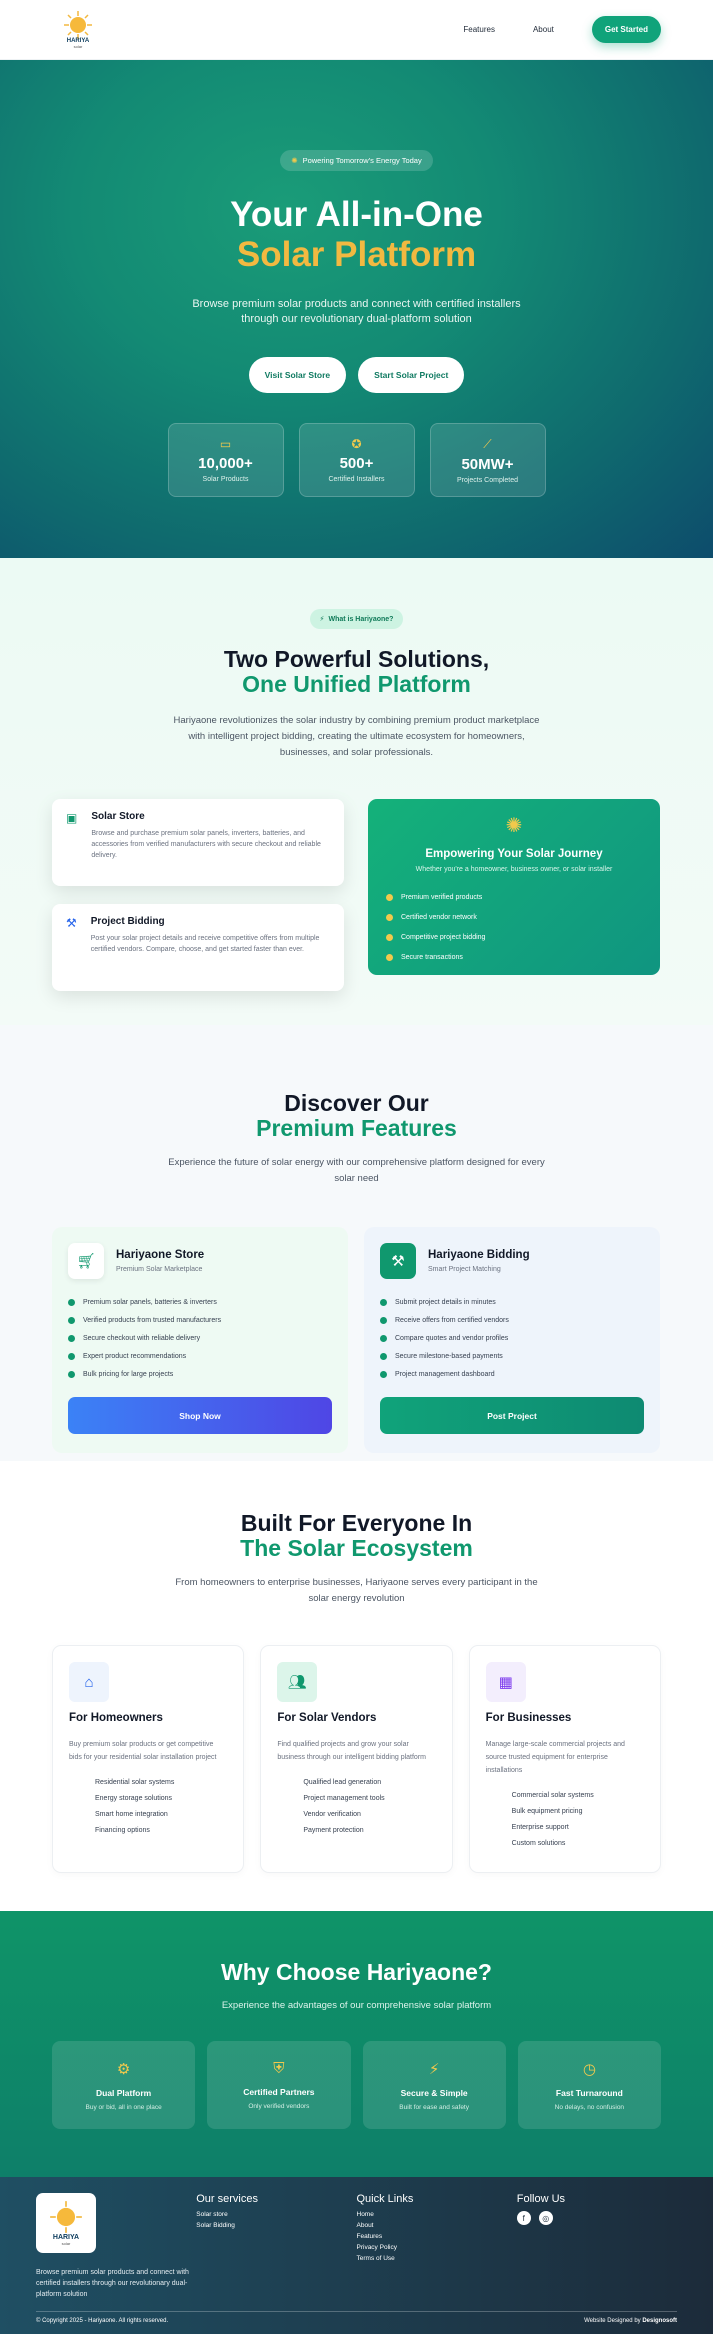 The width and height of the screenshot is (713, 2334). I want to click on list-item-text: Compare quotes and vendor profiles, so click(452, 1338).